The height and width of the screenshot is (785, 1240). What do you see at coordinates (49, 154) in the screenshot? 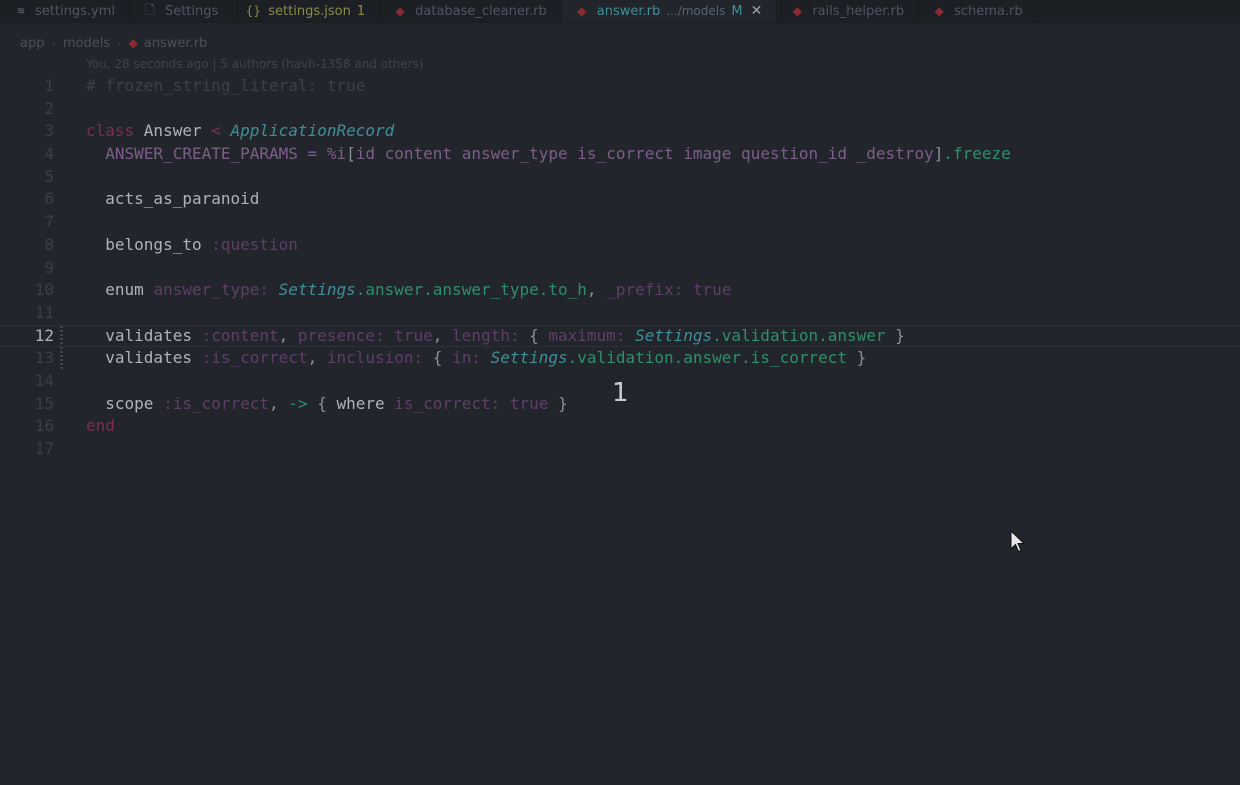
I see `line-number: 4` at bounding box center [49, 154].